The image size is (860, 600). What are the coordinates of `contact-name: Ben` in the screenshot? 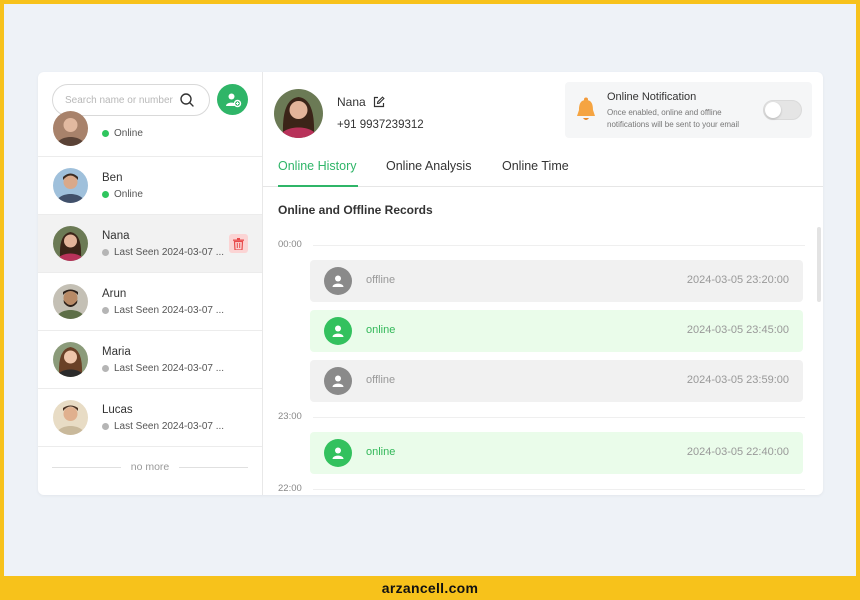 It's located at (112, 178).